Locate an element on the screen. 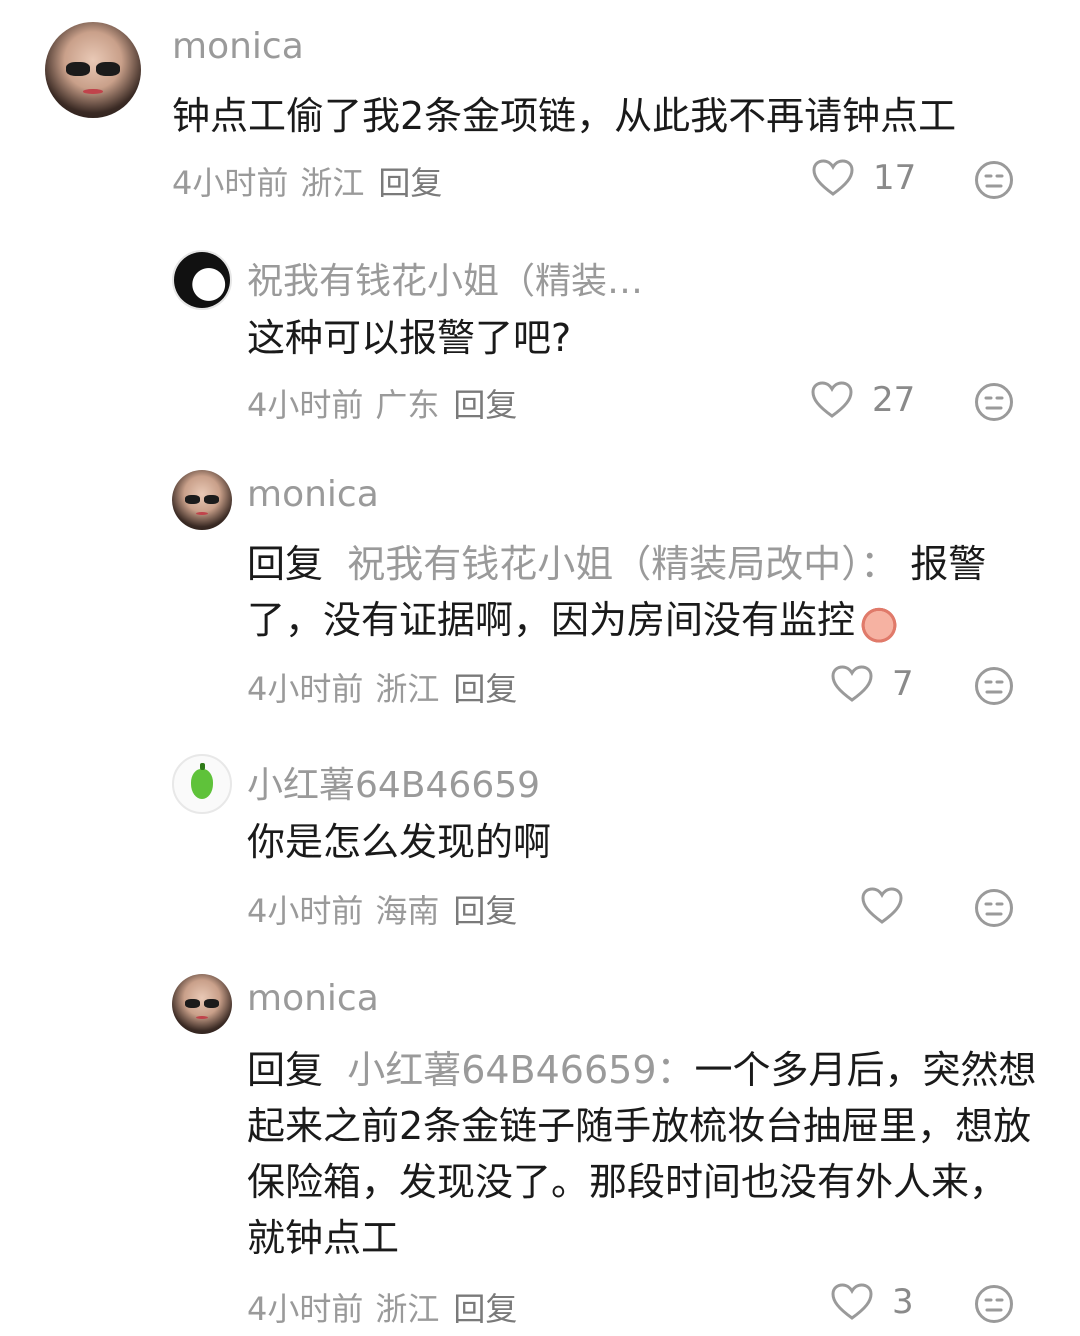  like-count: 27 is located at coordinates (894, 400).